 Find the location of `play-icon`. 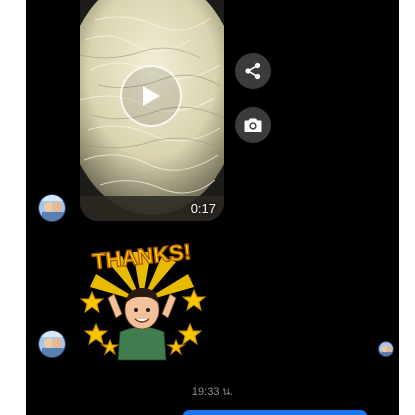

play-icon is located at coordinates (151, 96).